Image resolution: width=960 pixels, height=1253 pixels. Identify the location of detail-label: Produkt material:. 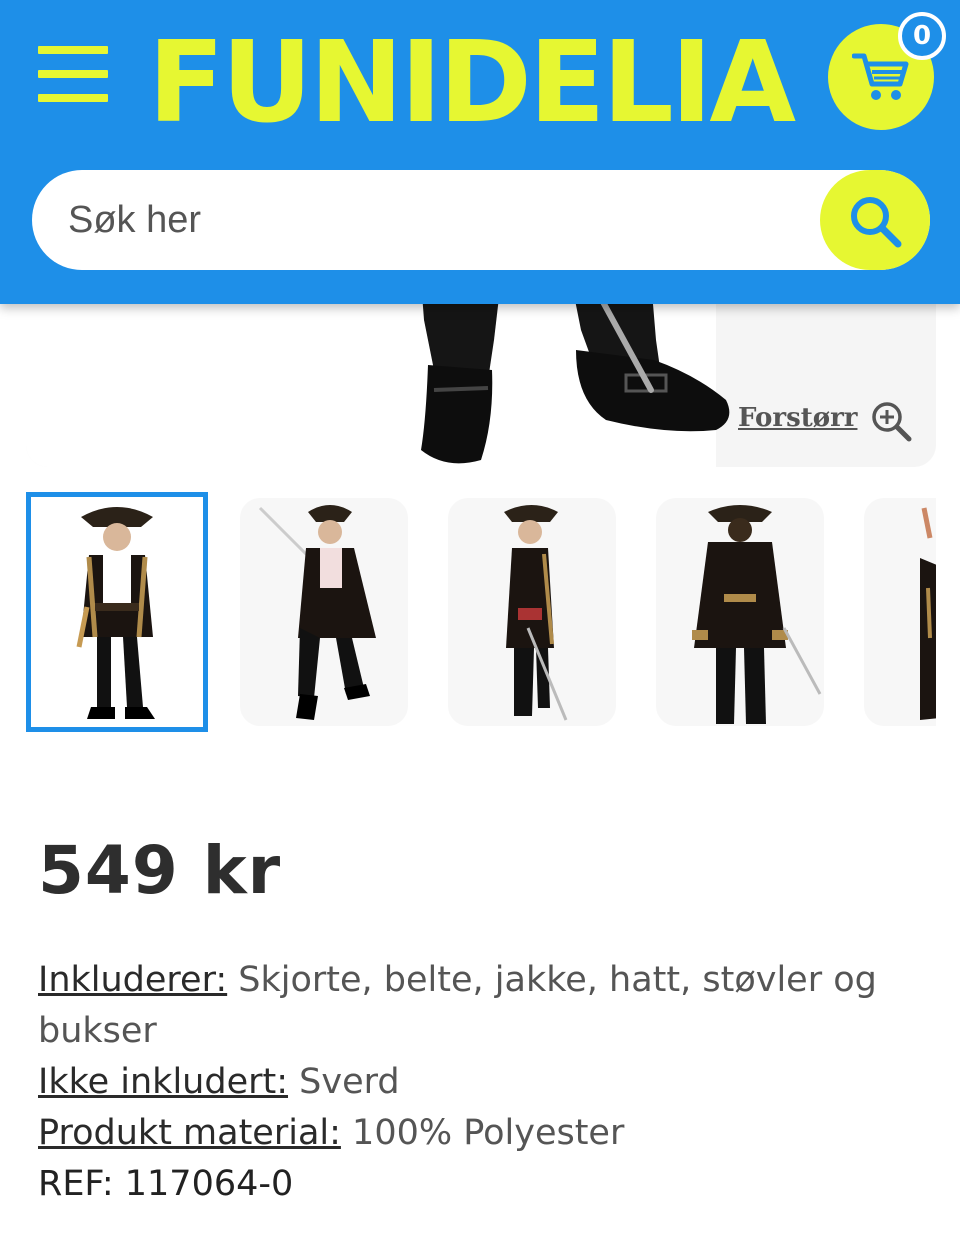
(189, 1133).